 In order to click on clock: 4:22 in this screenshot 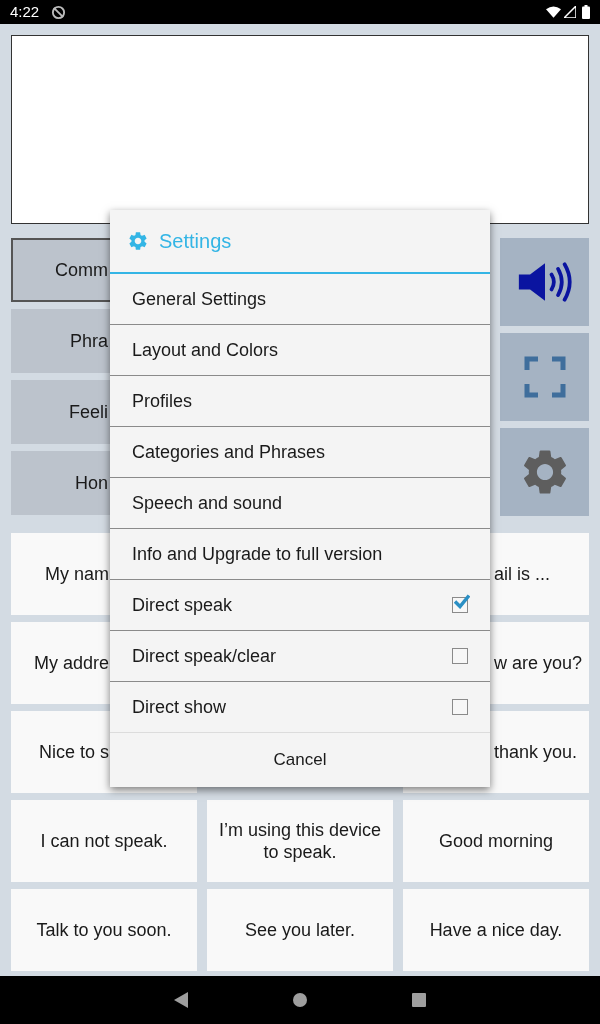, I will do `click(25, 11)`.